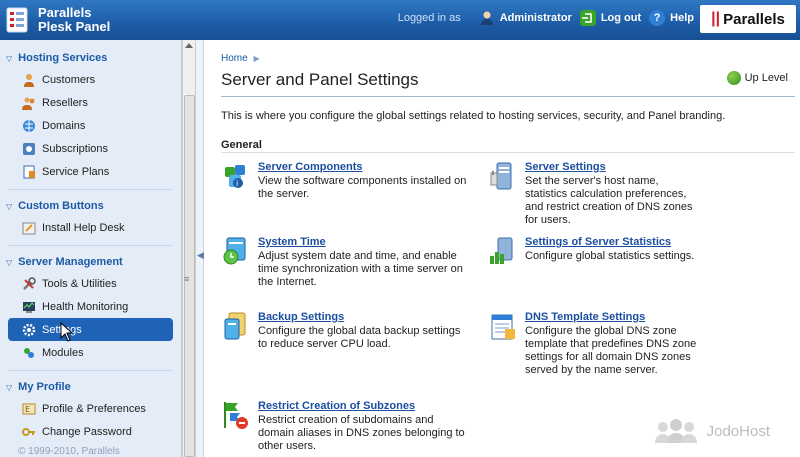  I want to click on profile-icon: E, so click(29, 409).